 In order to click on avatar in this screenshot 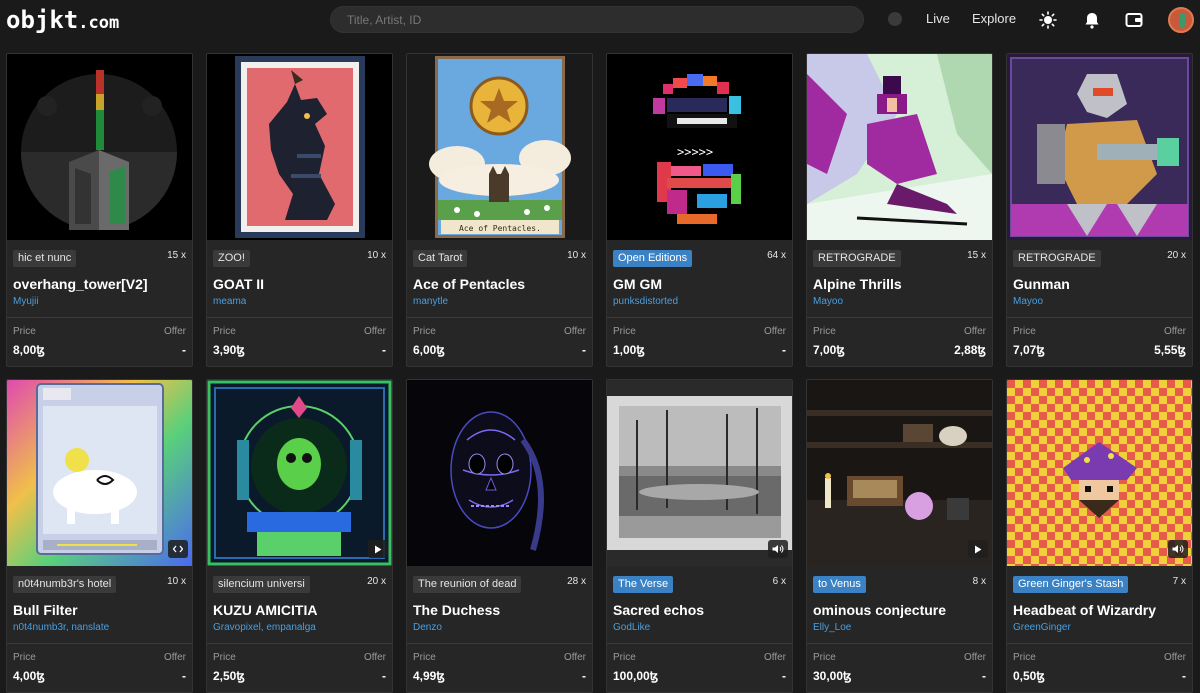, I will do `click(1181, 20)`.